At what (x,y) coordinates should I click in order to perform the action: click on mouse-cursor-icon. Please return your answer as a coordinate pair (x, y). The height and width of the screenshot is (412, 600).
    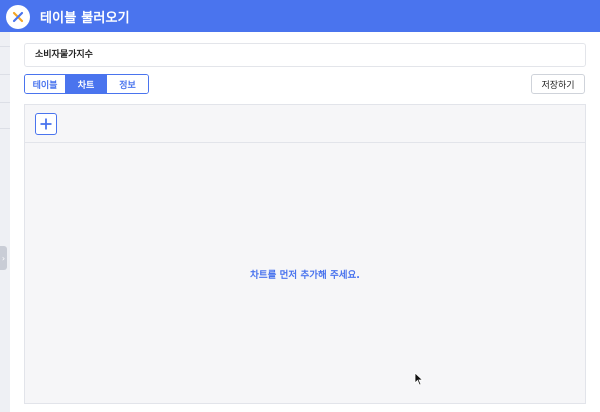
    Looking at the image, I should click on (419, 379).